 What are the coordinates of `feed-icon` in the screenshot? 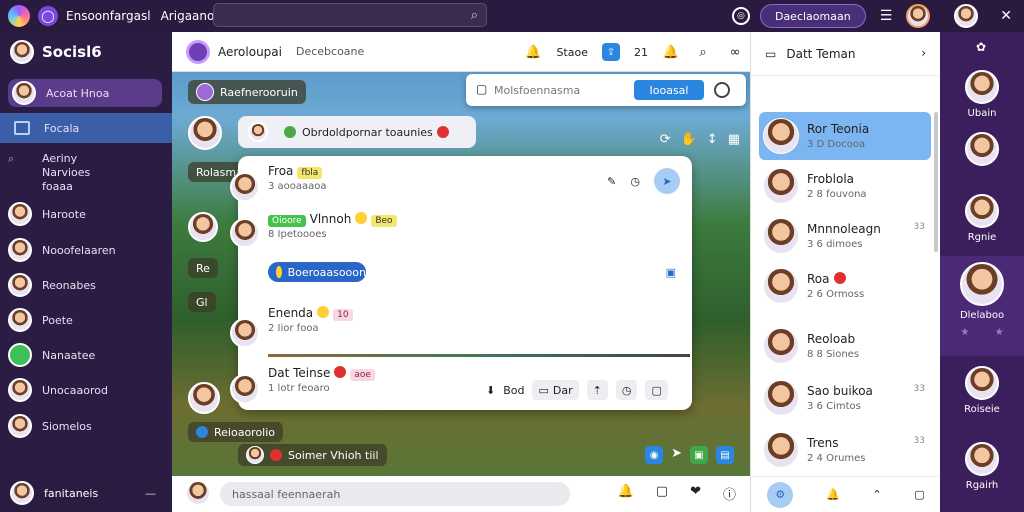 It's located at (22, 128).